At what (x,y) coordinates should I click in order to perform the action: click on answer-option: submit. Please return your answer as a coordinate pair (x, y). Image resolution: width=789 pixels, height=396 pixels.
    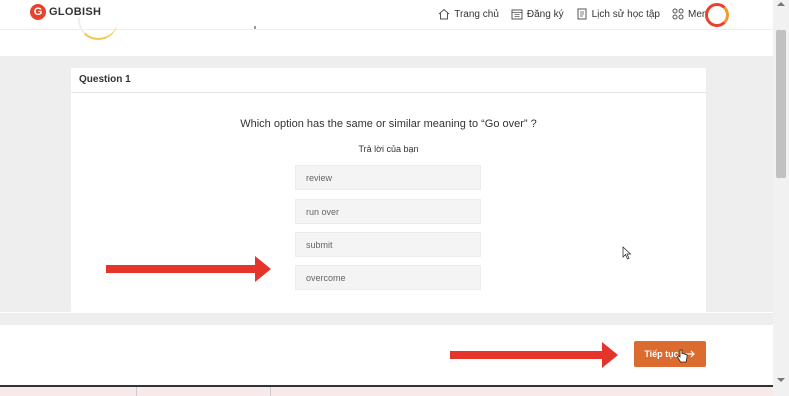
    Looking at the image, I should click on (388, 244).